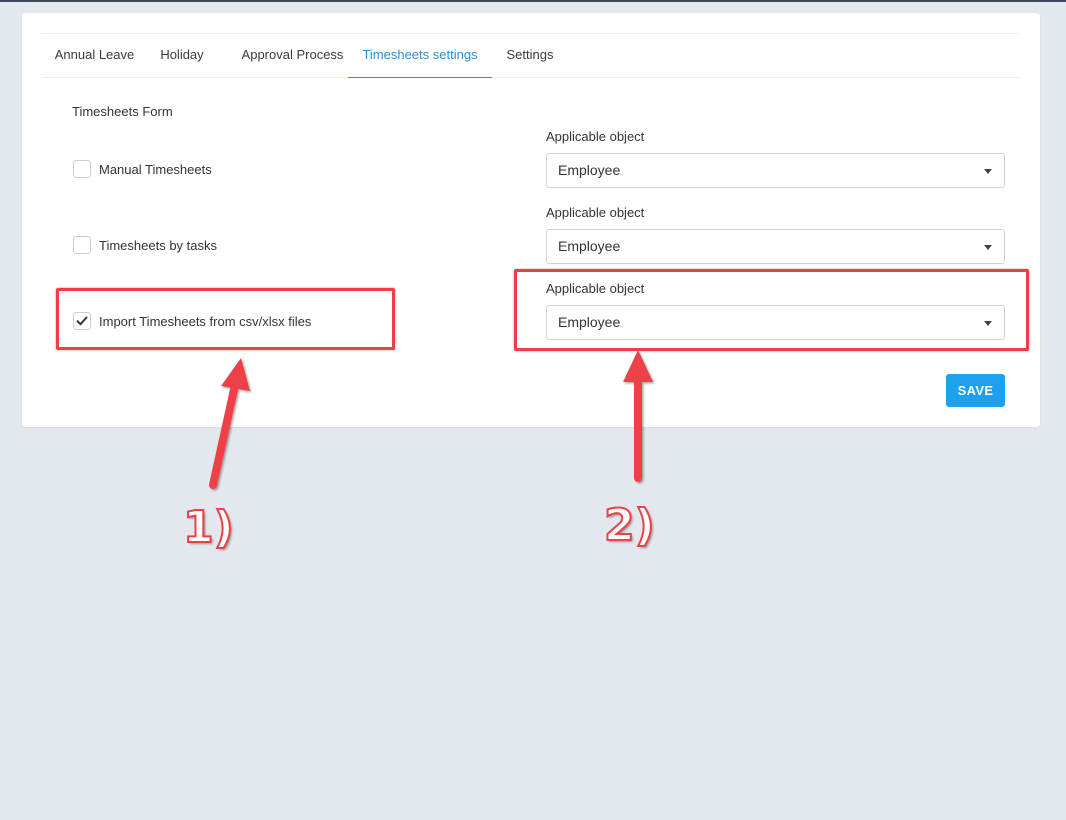  I want to click on manual-timesheets-option: Manual Timesheets, so click(142, 169).